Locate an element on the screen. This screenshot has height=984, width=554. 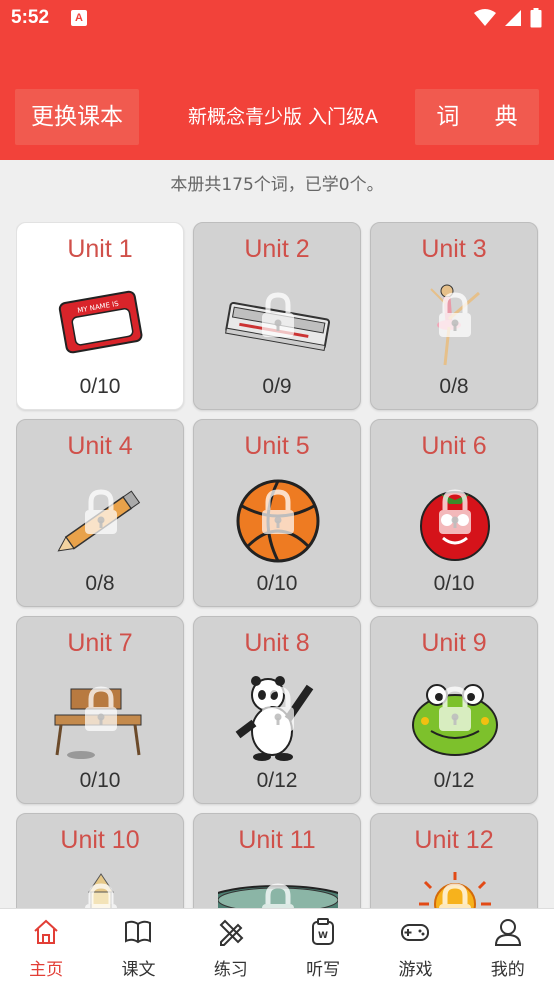
unit-card: Unit 10 is located at coordinates (100, 860).